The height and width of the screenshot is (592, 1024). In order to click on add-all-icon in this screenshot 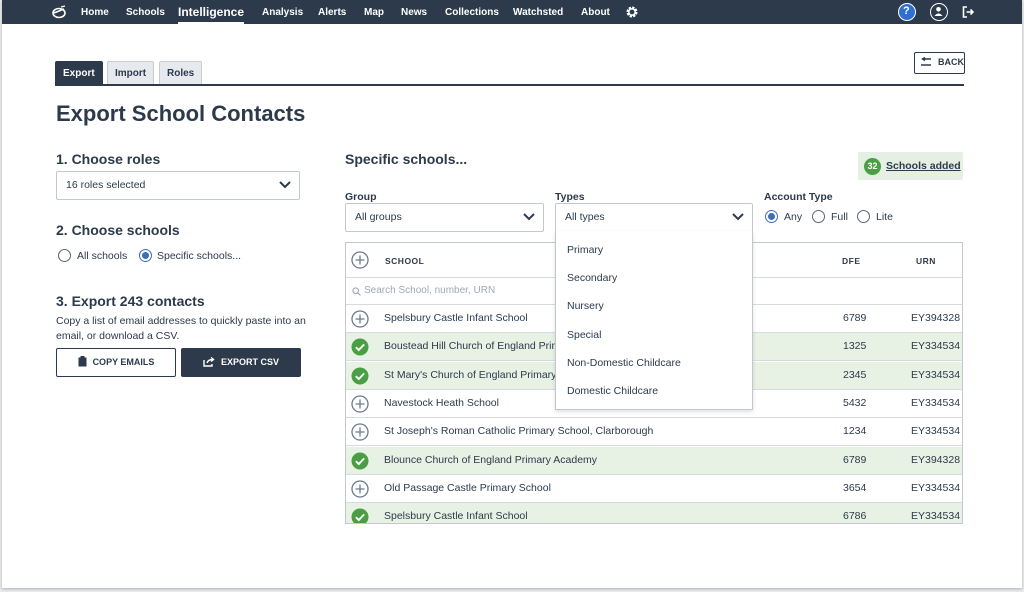, I will do `click(360, 260)`.